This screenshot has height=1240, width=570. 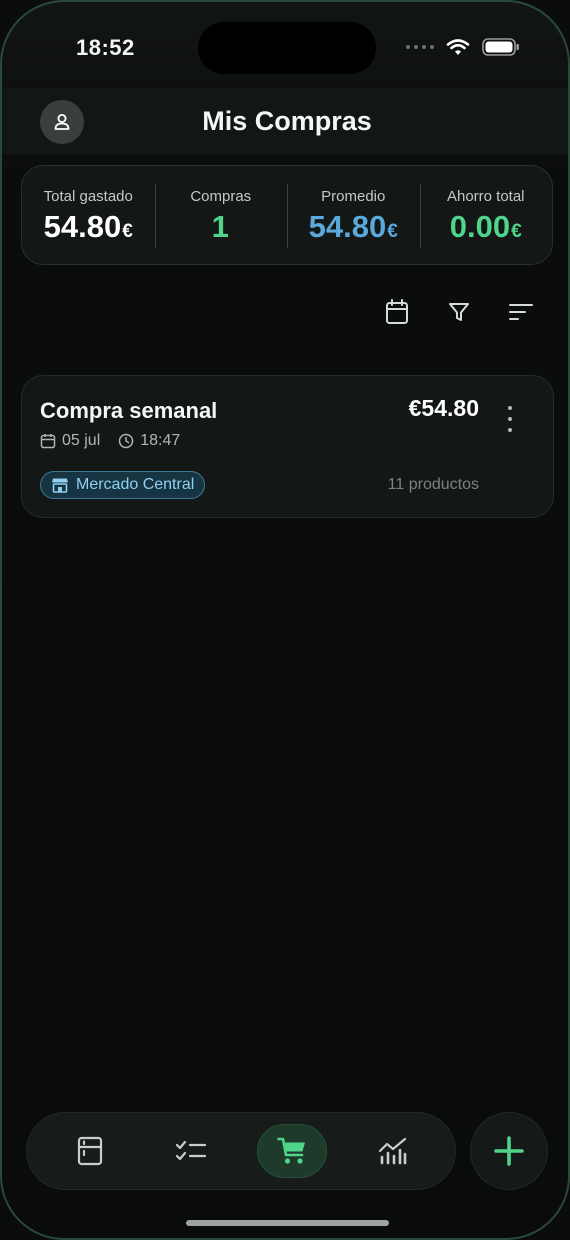 I want to click on cart-icon, so click(x=290, y=1150).